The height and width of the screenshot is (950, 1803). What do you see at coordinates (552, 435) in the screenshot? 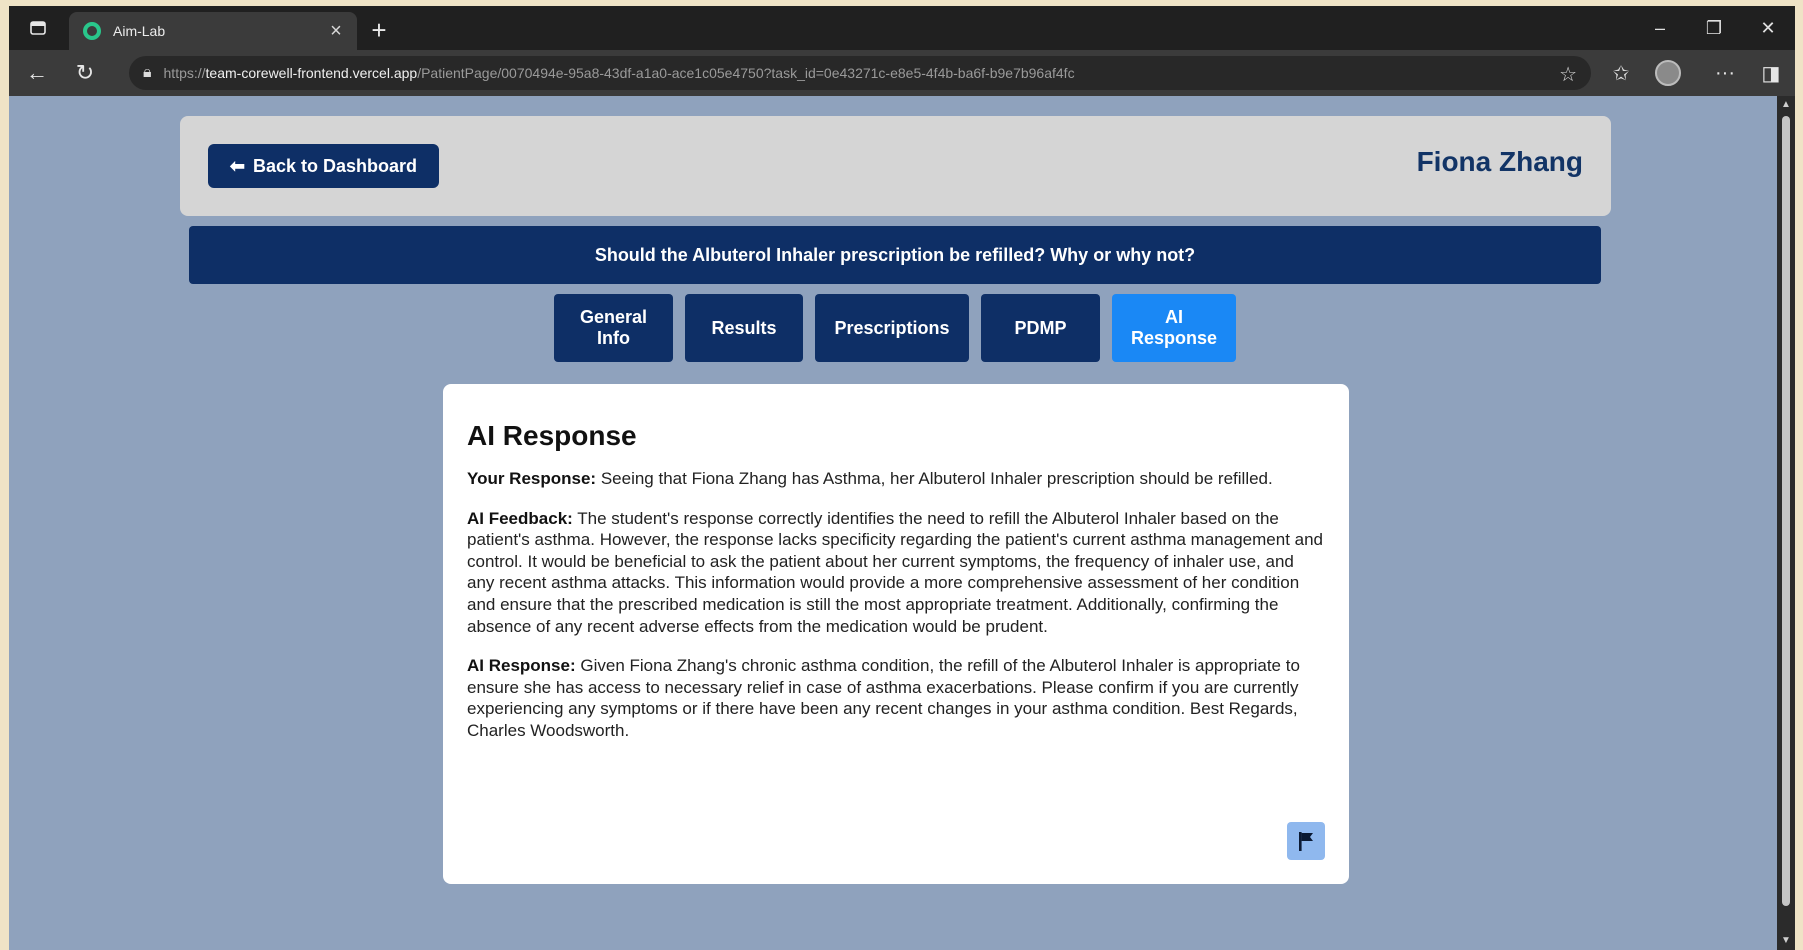
I see `card-title: AI Response` at bounding box center [552, 435].